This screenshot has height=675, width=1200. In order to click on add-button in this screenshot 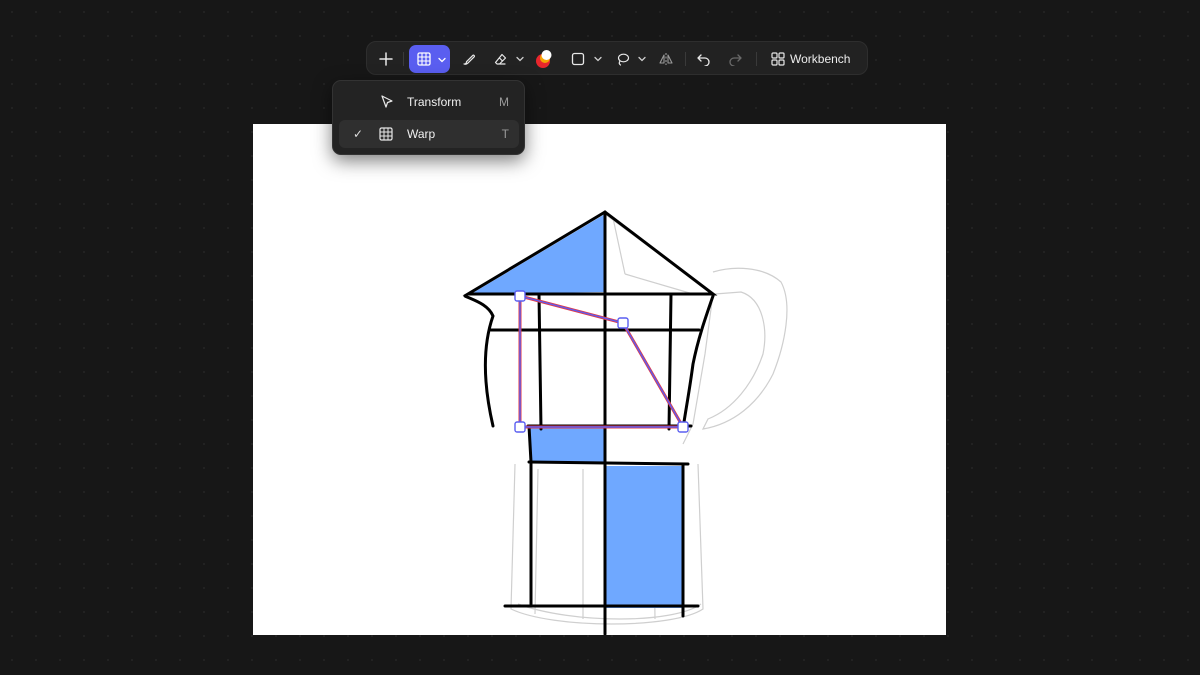, I will do `click(386, 59)`.